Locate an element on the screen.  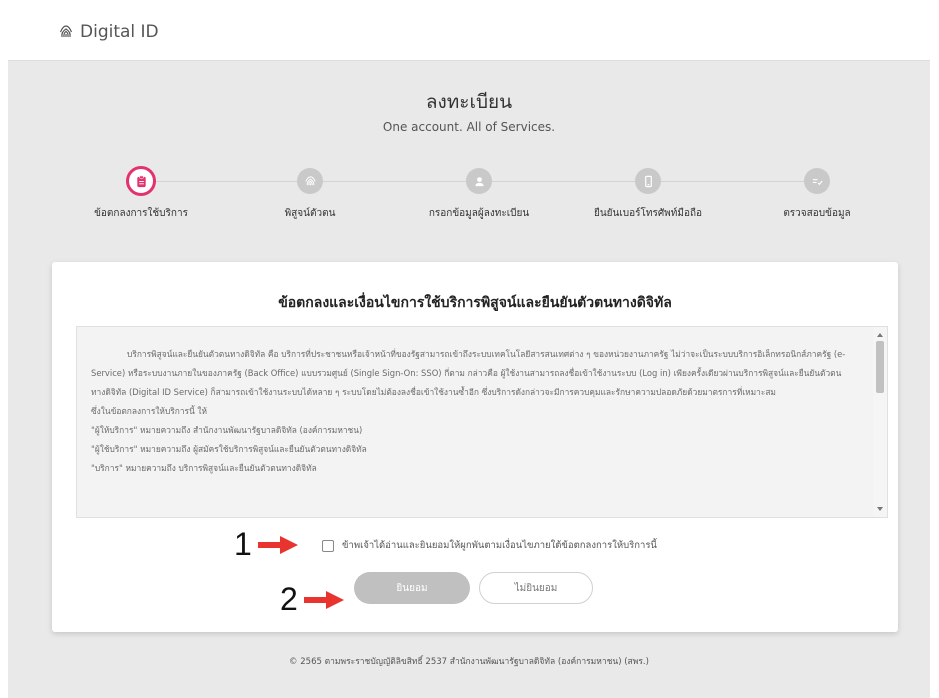
terms-scrollbar is located at coordinates (880, 422).